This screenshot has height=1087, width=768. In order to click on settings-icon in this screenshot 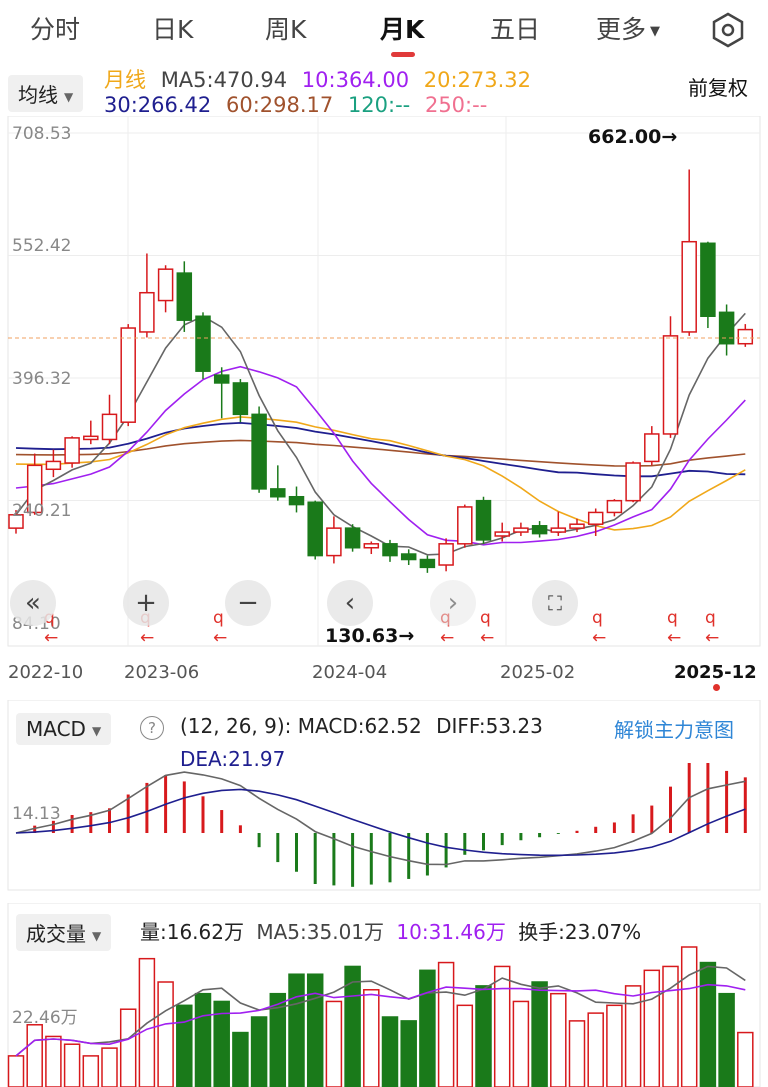, I will do `click(728, 30)`.